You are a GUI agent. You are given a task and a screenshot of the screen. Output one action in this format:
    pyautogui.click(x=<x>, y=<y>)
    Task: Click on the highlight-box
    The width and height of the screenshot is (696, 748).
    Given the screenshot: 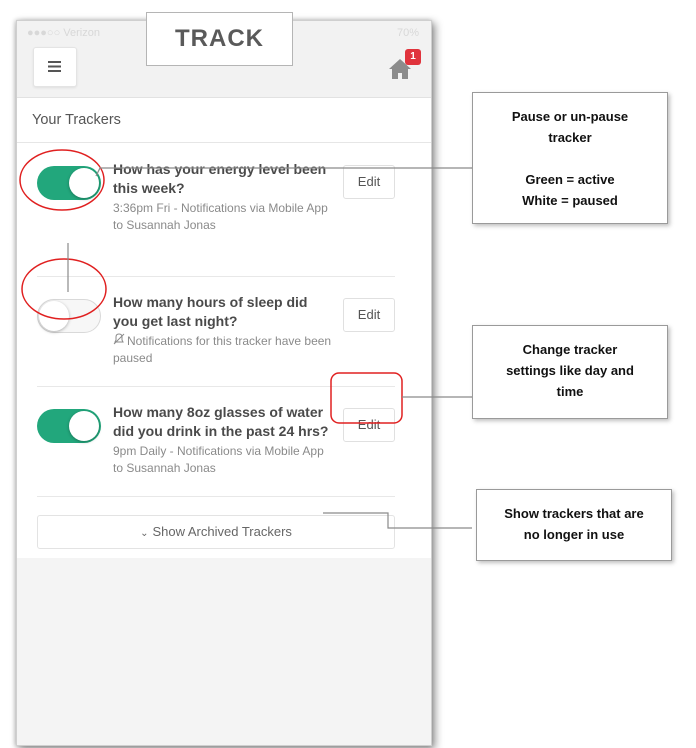 What is the action you would take?
    pyautogui.click(x=366, y=398)
    